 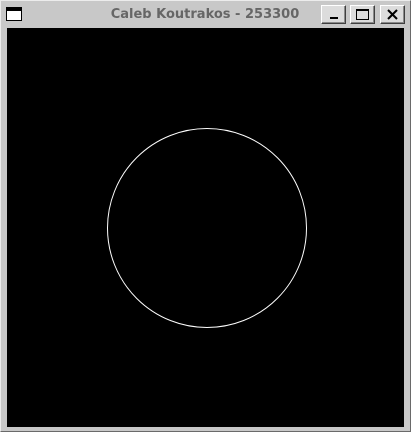 I want to click on maximize-icon, so click(x=362, y=14).